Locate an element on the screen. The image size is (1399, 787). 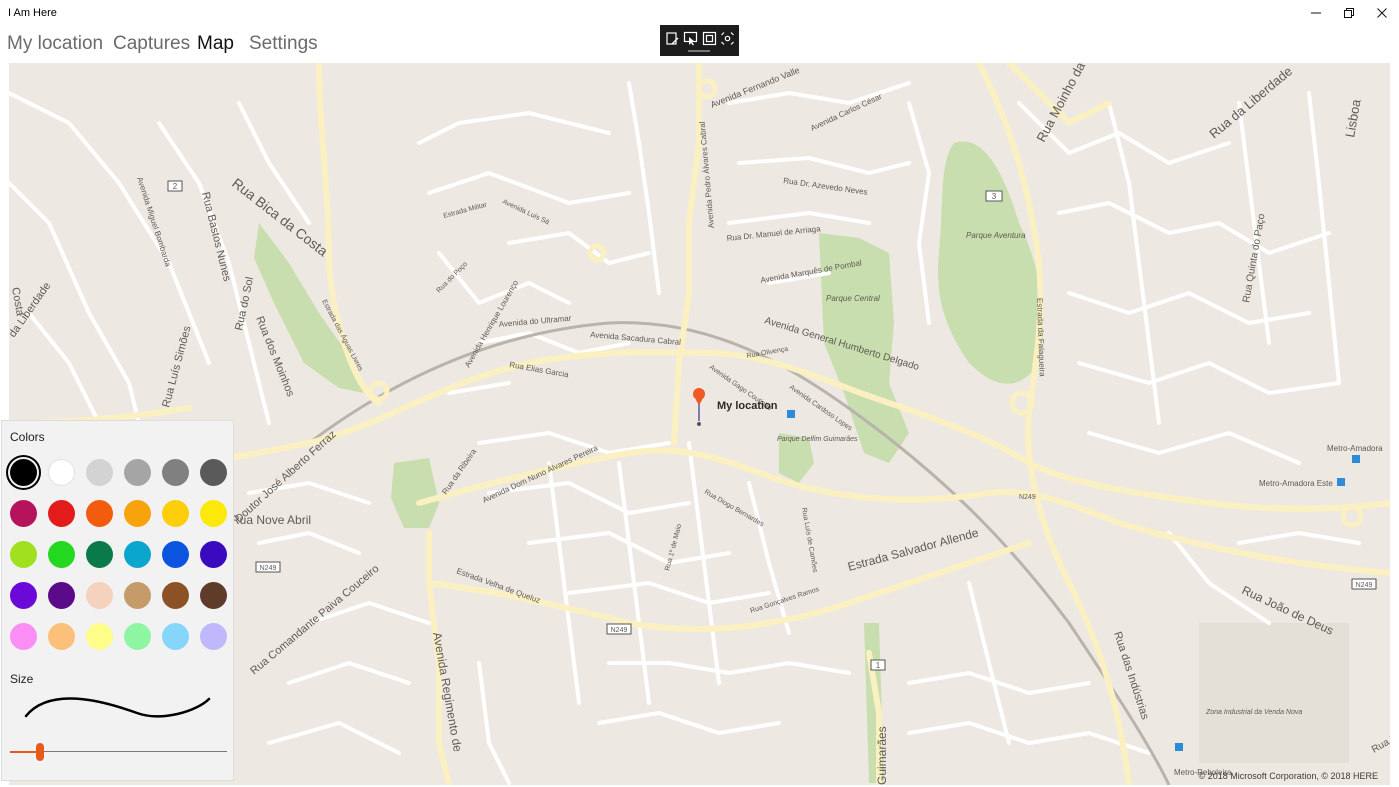
park-aventura is located at coordinates (990, 262).